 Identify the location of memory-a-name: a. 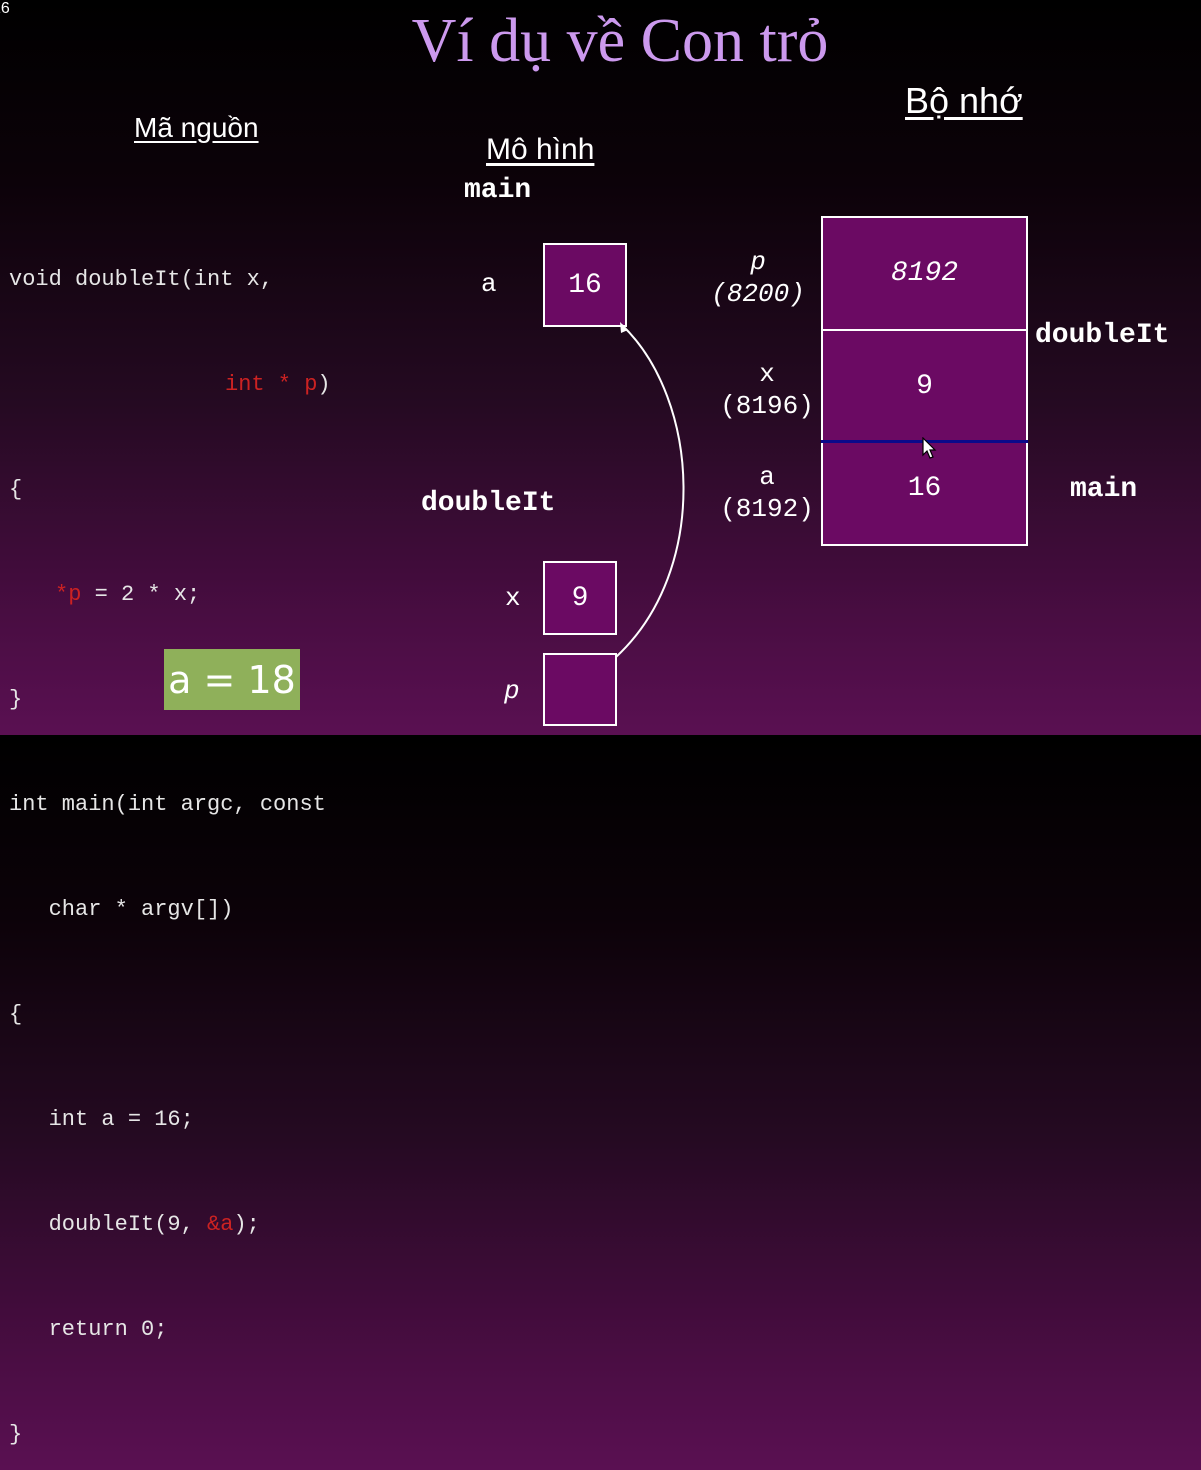
(767, 477).